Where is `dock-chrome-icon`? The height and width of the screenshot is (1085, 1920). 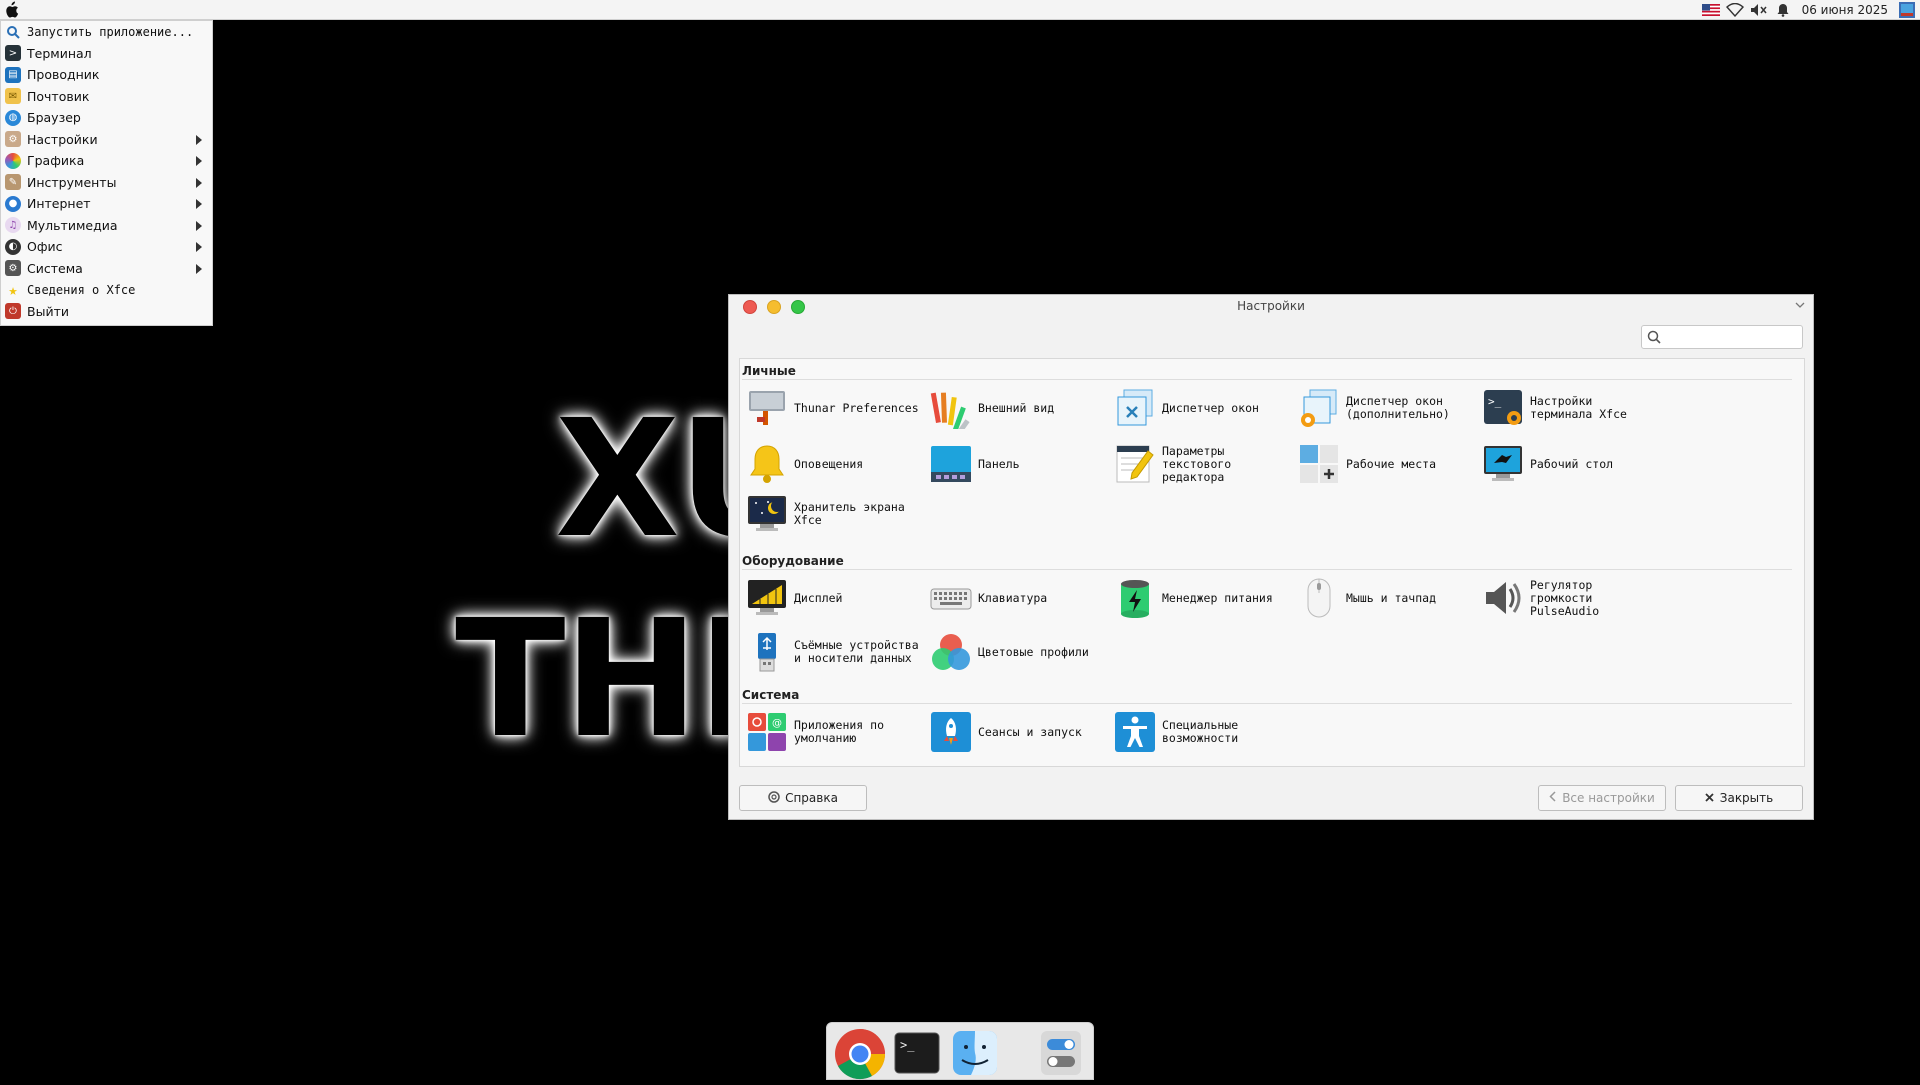 dock-chrome-icon is located at coordinates (859, 1053).